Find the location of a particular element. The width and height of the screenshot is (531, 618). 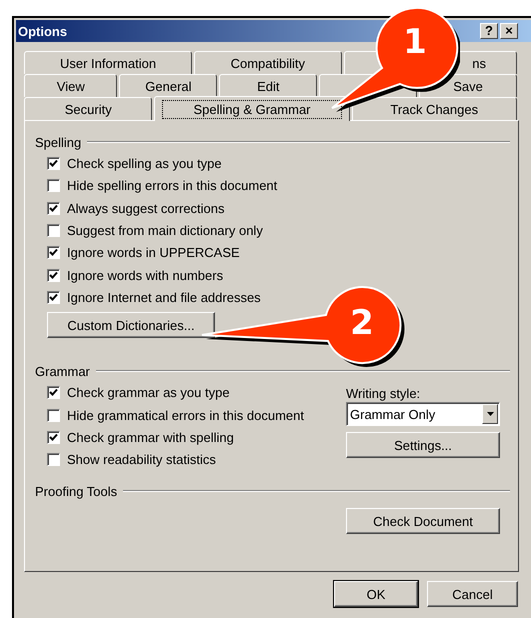

group-title: Grammar is located at coordinates (62, 371).